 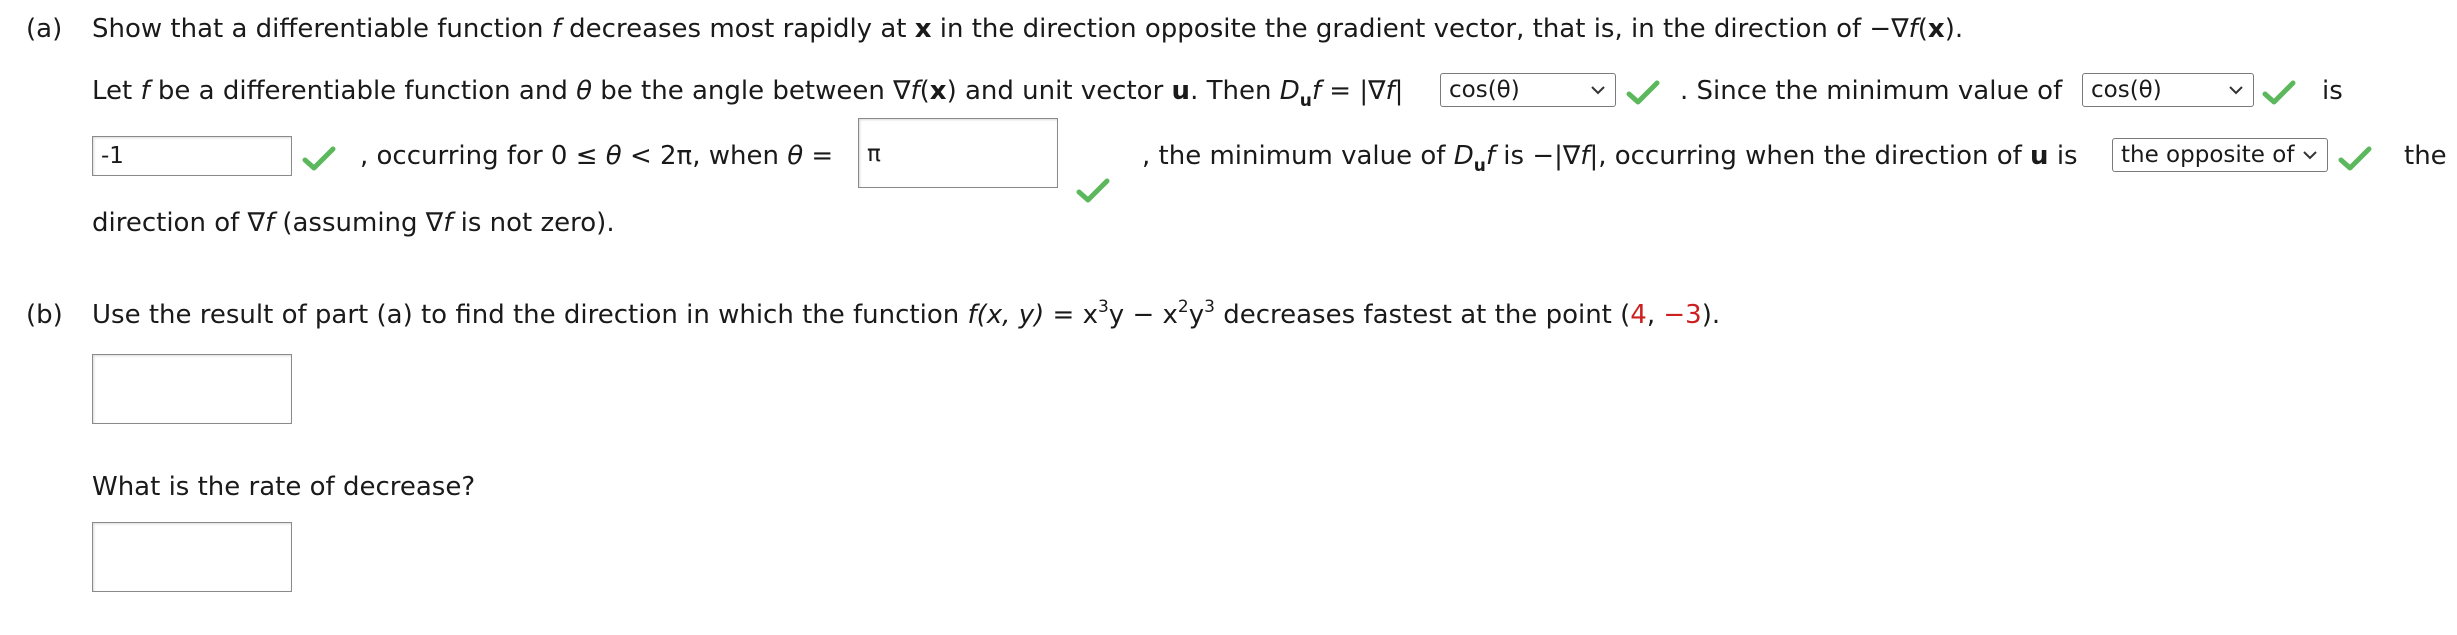 What do you see at coordinates (1528, 90) in the screenshot?
I see `cos-theta-dropdown-1: cos(θ)` at bounding box center [1528, 90].